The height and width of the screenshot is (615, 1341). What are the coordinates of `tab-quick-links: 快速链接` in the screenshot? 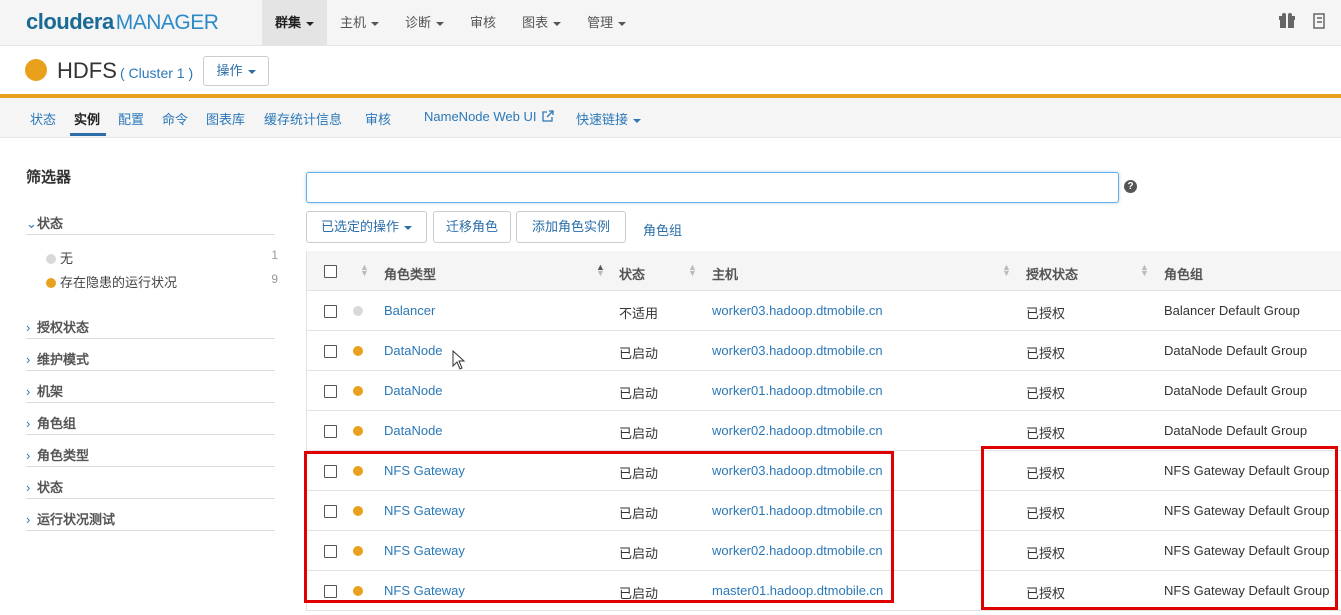 It's located at (609, 118).